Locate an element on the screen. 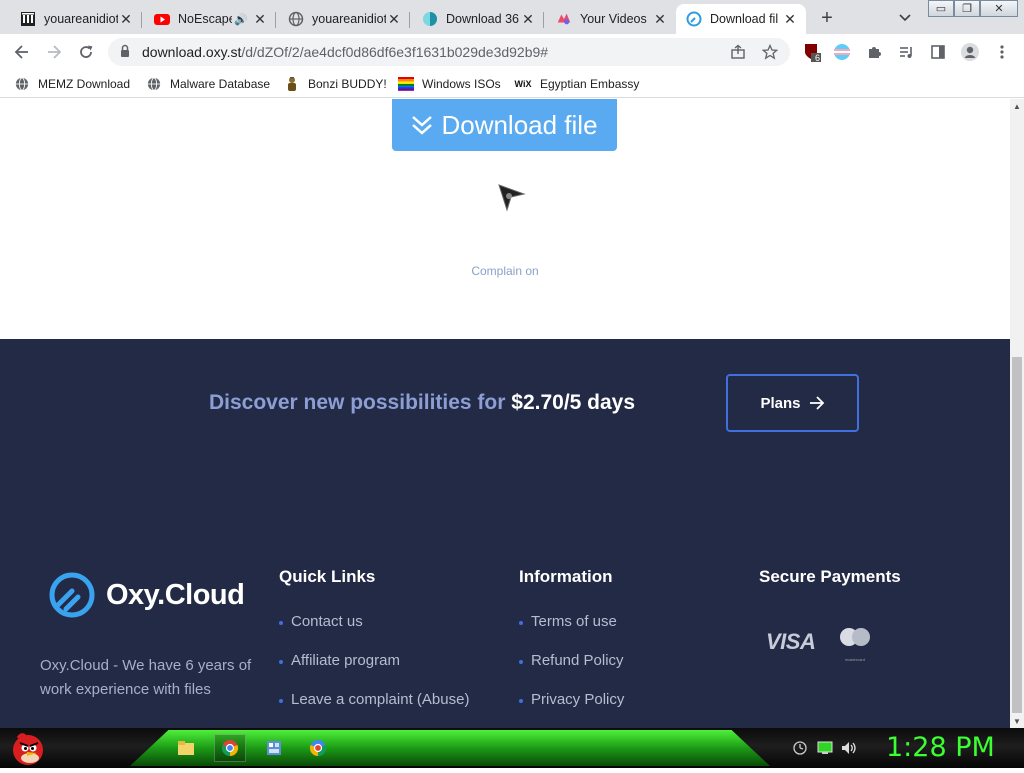 This screenshot has height=773, width=1024. forward-arrow-icon is located at coordinates (55, 52).